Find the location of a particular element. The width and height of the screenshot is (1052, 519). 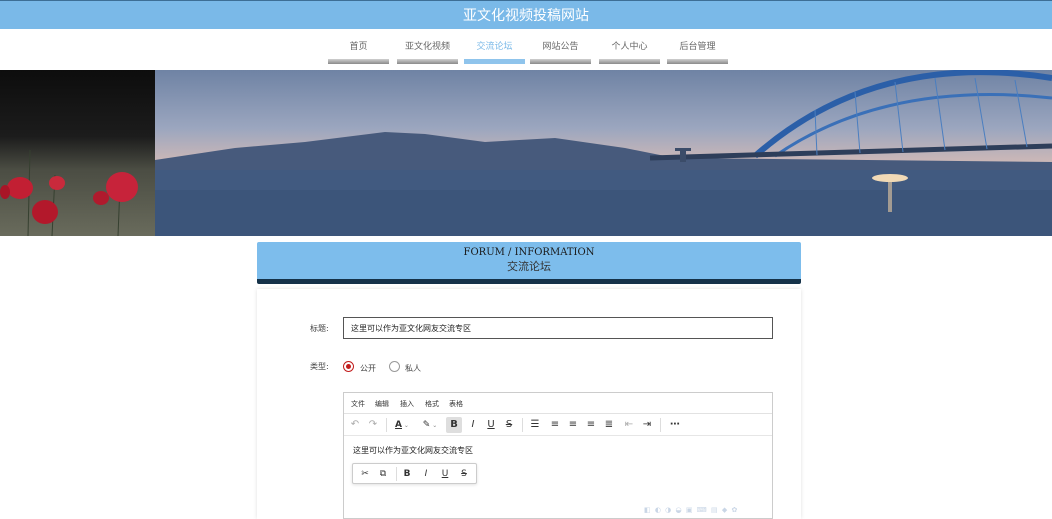

section-header: FORUM / INFORMATION 交流论坛 is located at coordinates (529, 263).